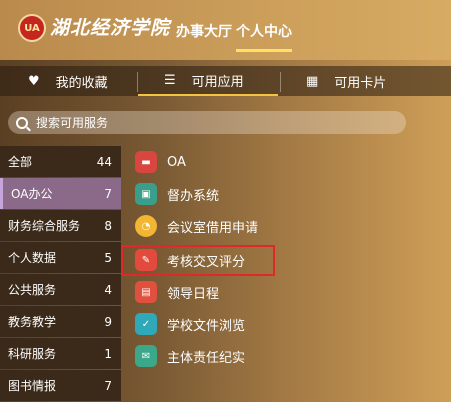  What do you see at coordinates (104, 161) in the screenshot?
I see `category-count: 44` at bounding box center [104, 161].